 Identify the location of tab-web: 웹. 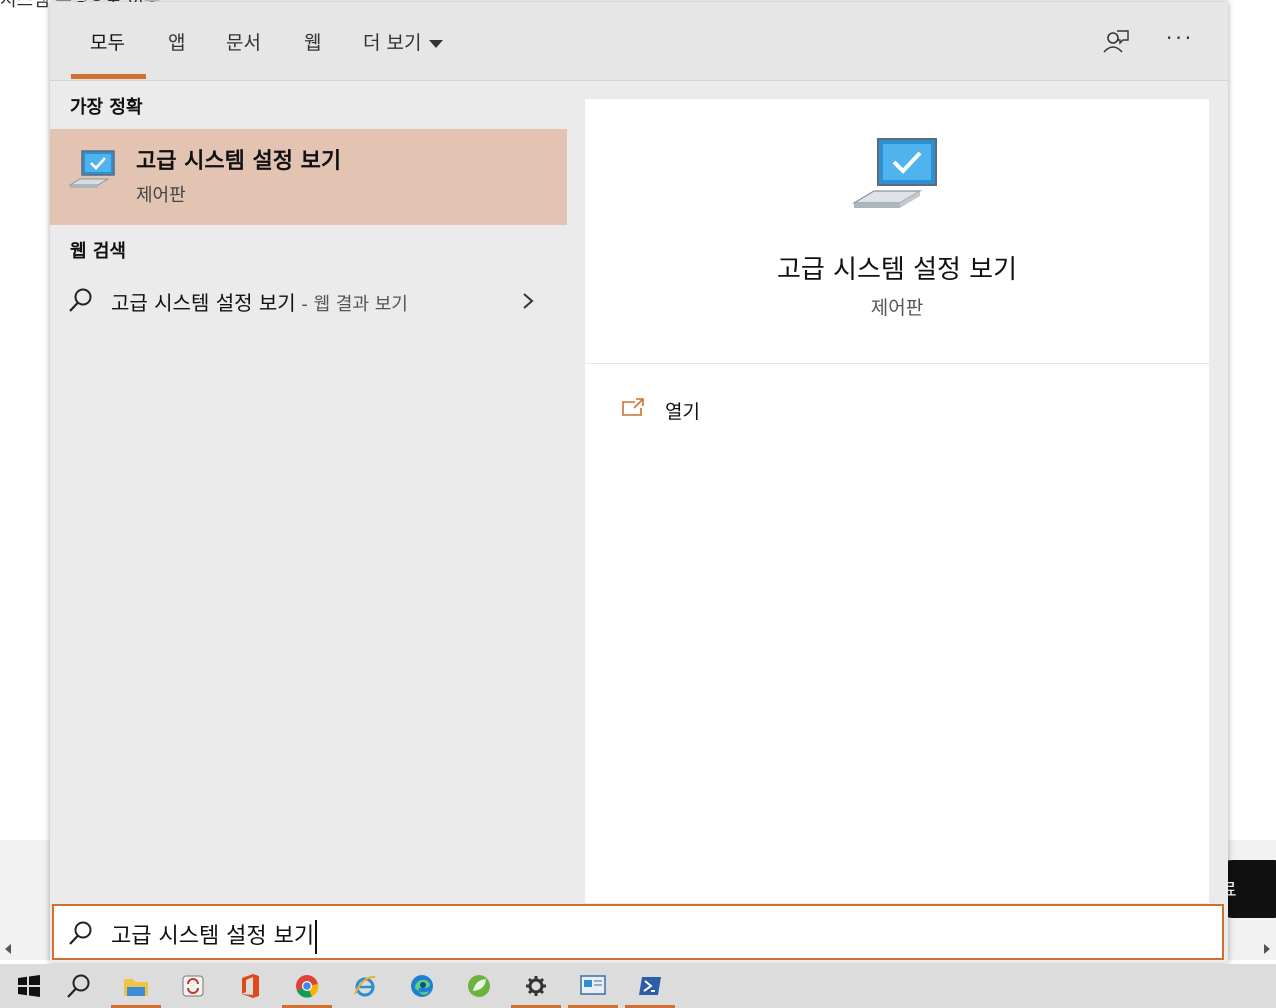
(312, 41).